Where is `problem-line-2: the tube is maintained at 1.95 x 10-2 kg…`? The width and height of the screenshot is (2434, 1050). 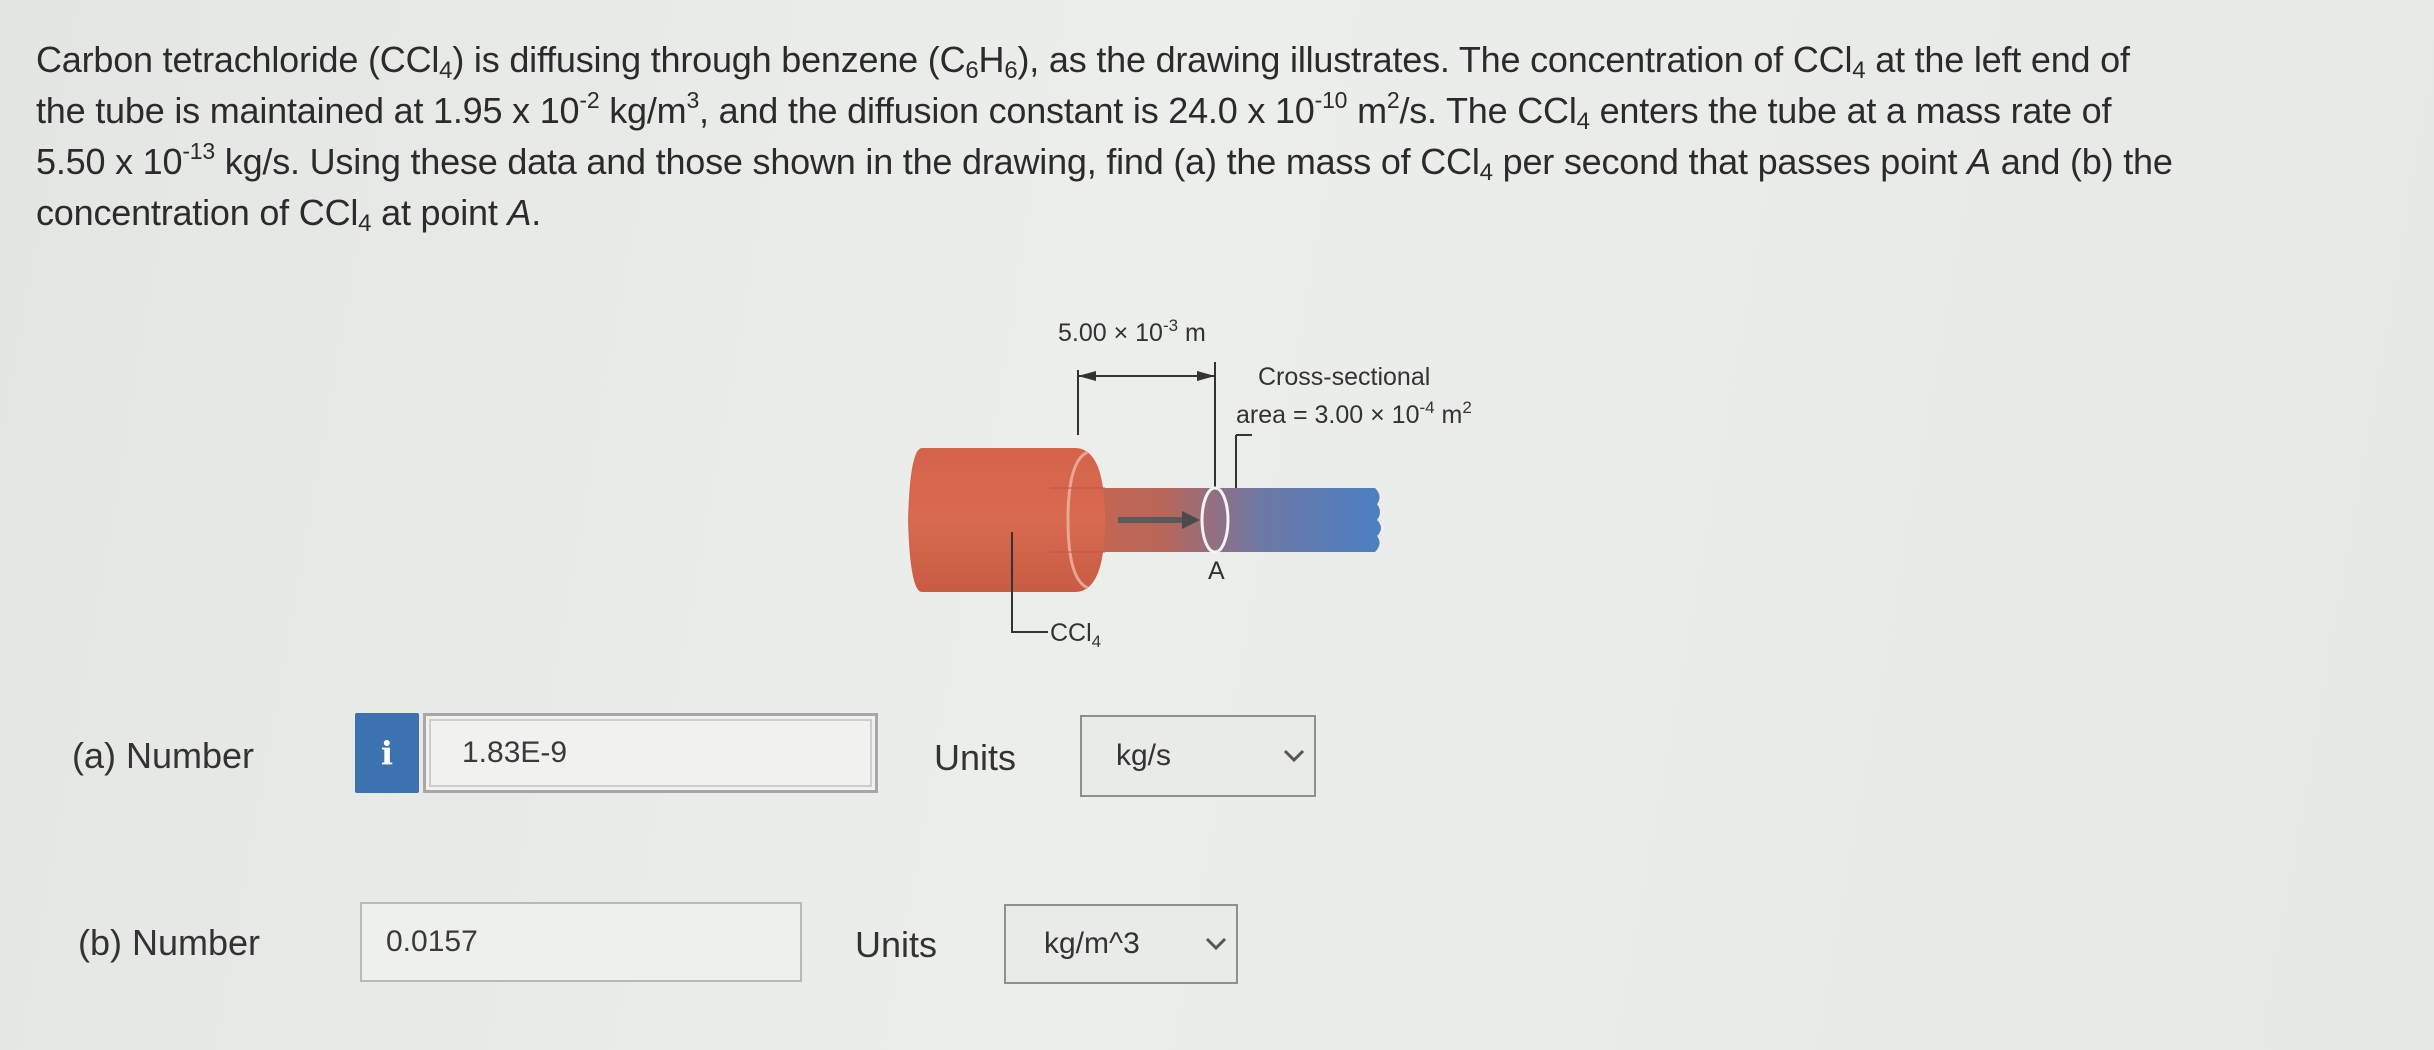
problem-line-2: the tube is maintained at 1.95 x 10-2 kg… is located at coordinates (1074, 111).